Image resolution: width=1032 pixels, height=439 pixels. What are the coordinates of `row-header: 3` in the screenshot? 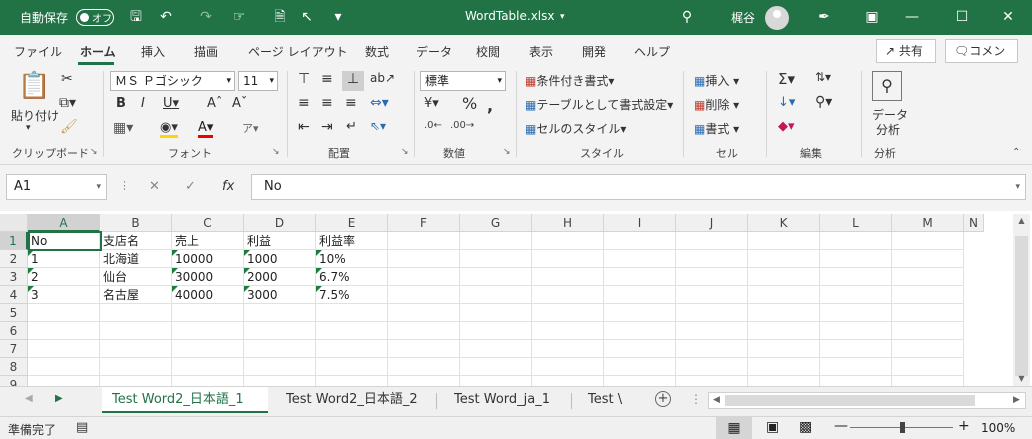 It's located at (14, 277).